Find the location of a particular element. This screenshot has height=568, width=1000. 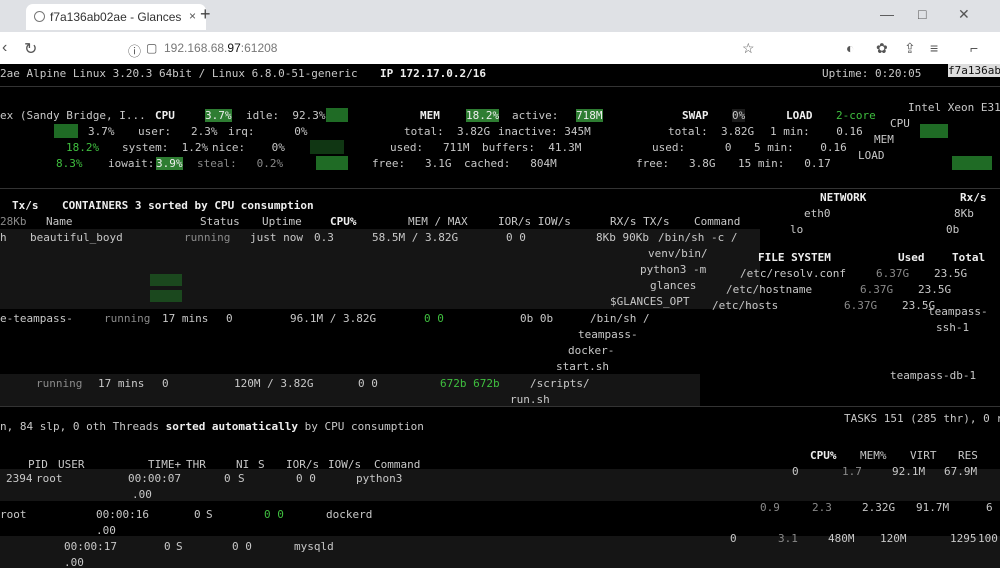

container-command: /scripts/ is located at coordinates (560, 383).